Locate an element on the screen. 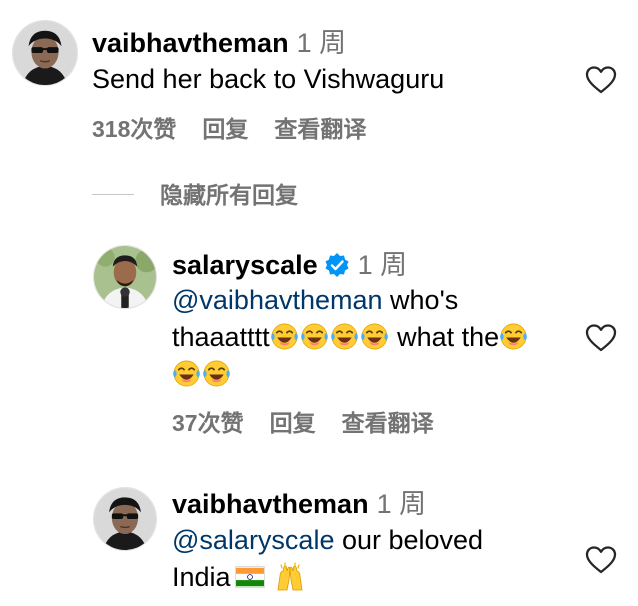  comment-text-part: what the is located at coordinates (444, 337).